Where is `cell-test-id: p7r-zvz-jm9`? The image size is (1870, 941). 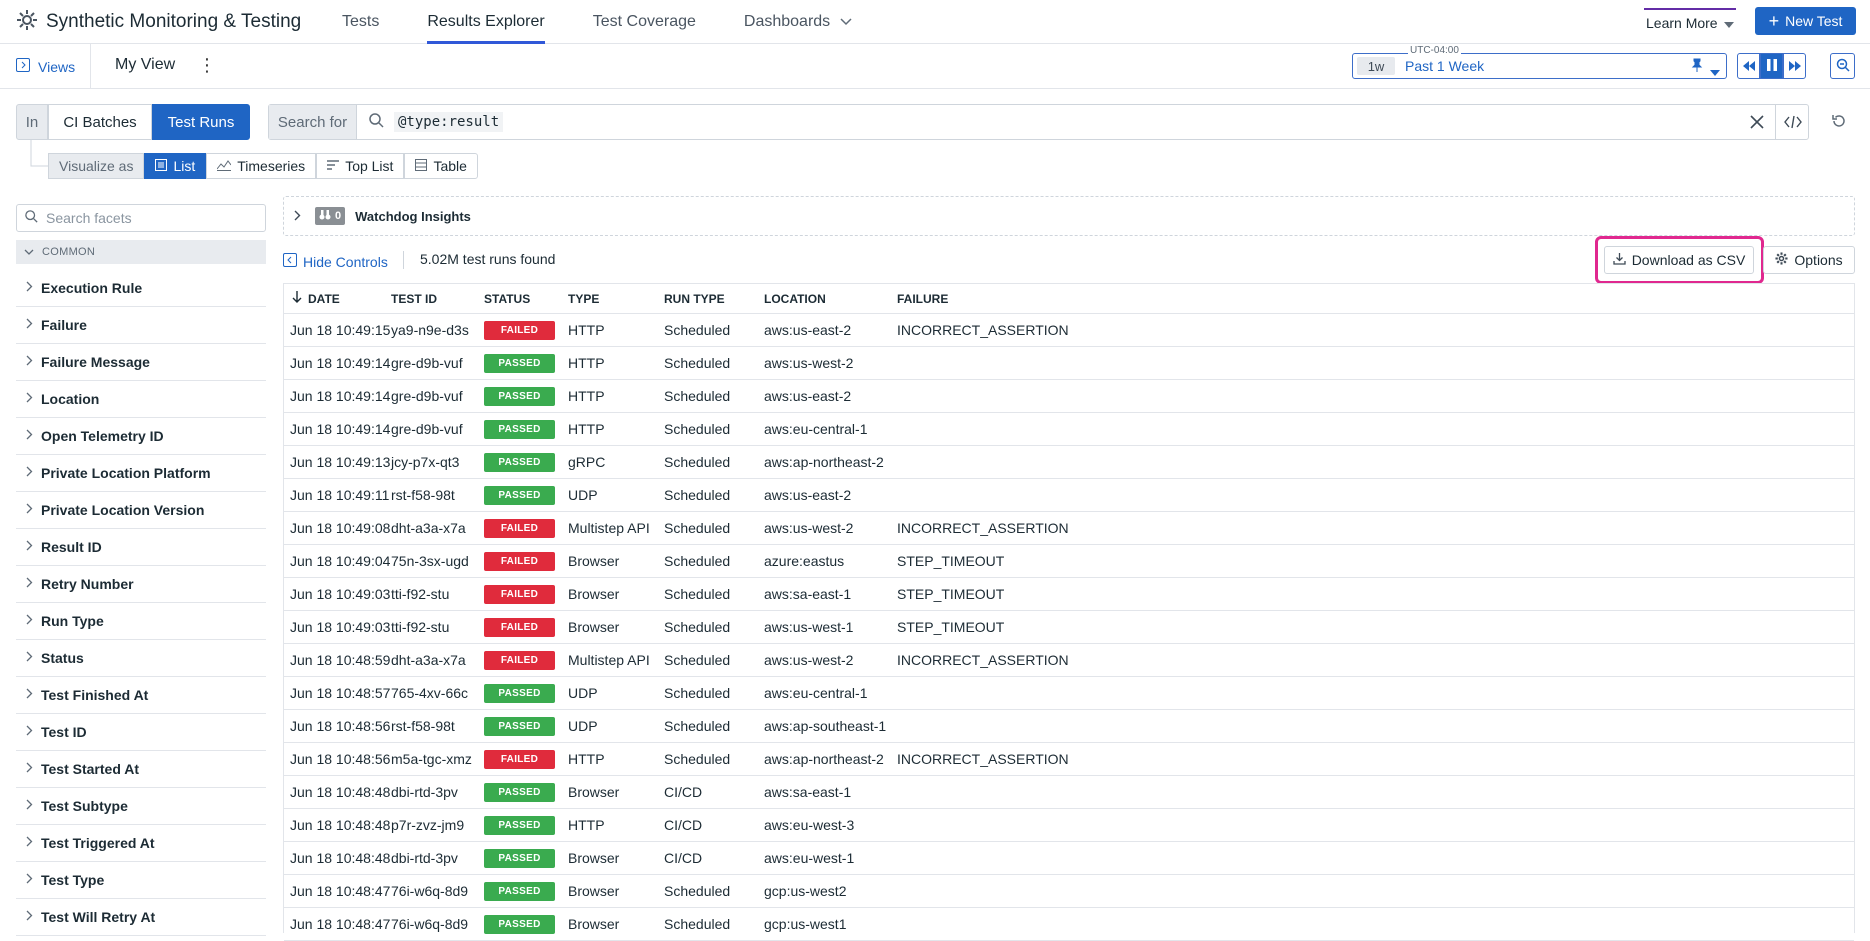 cell-test-id: p7r-zvz-jm9 is located at coordinates (428, 825).